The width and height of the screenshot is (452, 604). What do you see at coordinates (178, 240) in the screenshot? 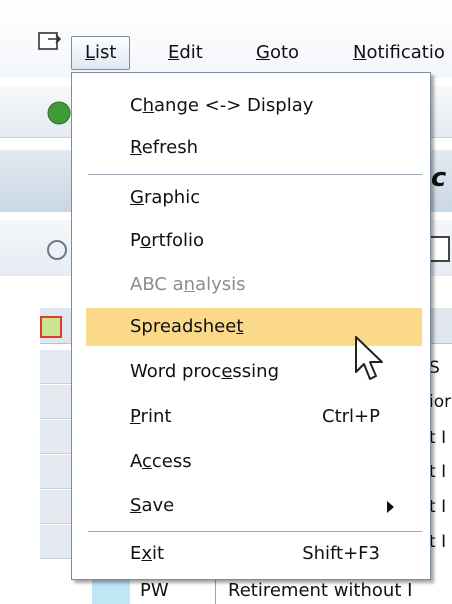
I see `menu-item-label: rtfolio` at bounding box center [178, 240].